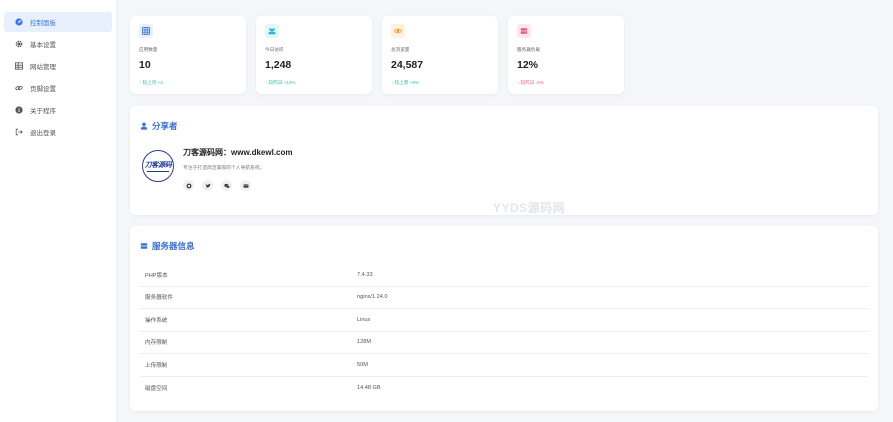 This screenshot has height=422, width=893. What do you see at coordinates (364, 319) in the screenshot?
I see `row-value: Linux` at bounding box center [364, 319].